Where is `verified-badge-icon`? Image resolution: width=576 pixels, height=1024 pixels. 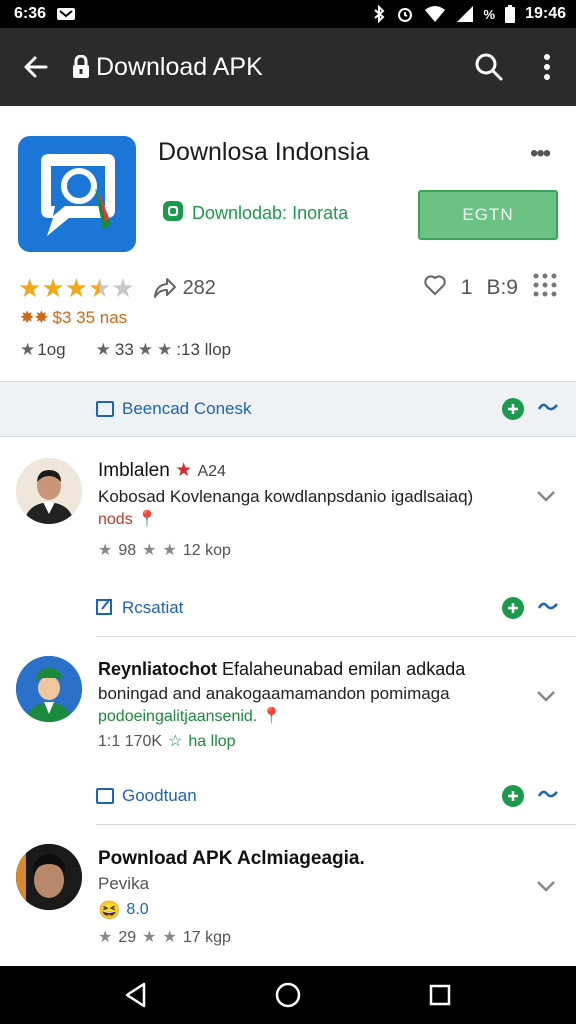 verified-badge-icon is located at coordinates (173, 213).